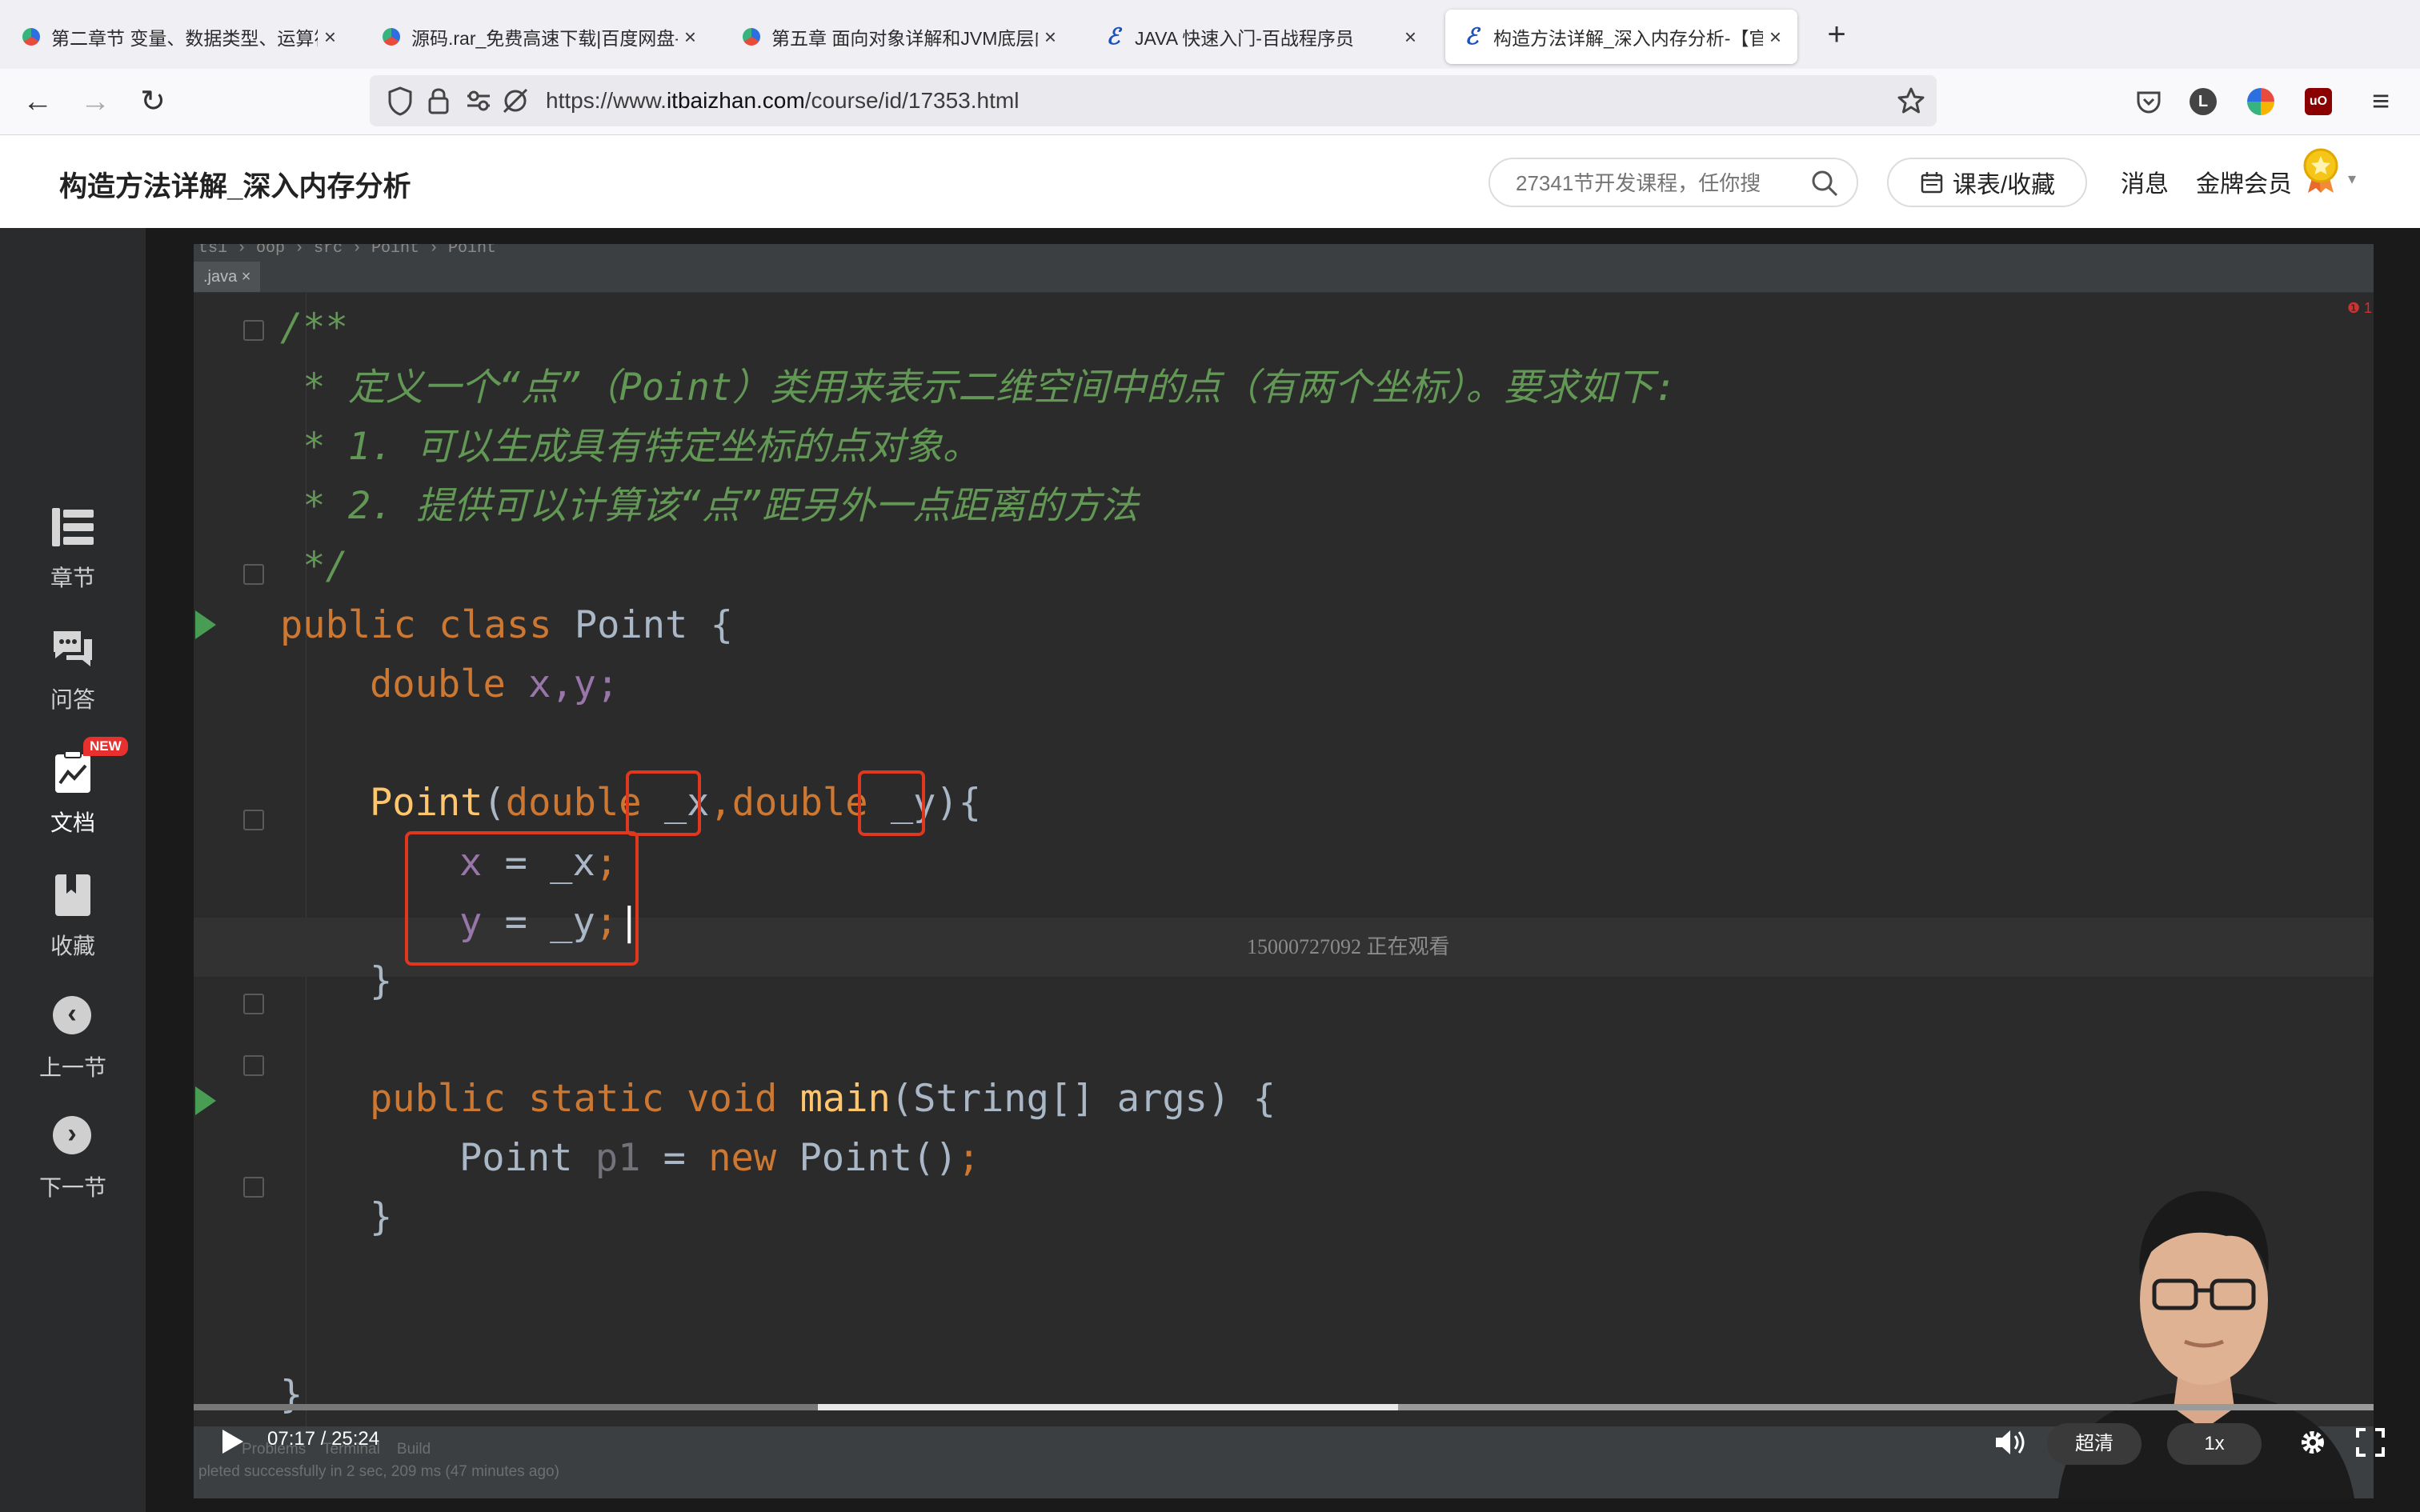 The image size is (2420, 1512). Describe the element at coordinates (630, 447) in the screenshot. I see `code-line: * 1. 可以生成具有特定坐标的点对象。` at that location.